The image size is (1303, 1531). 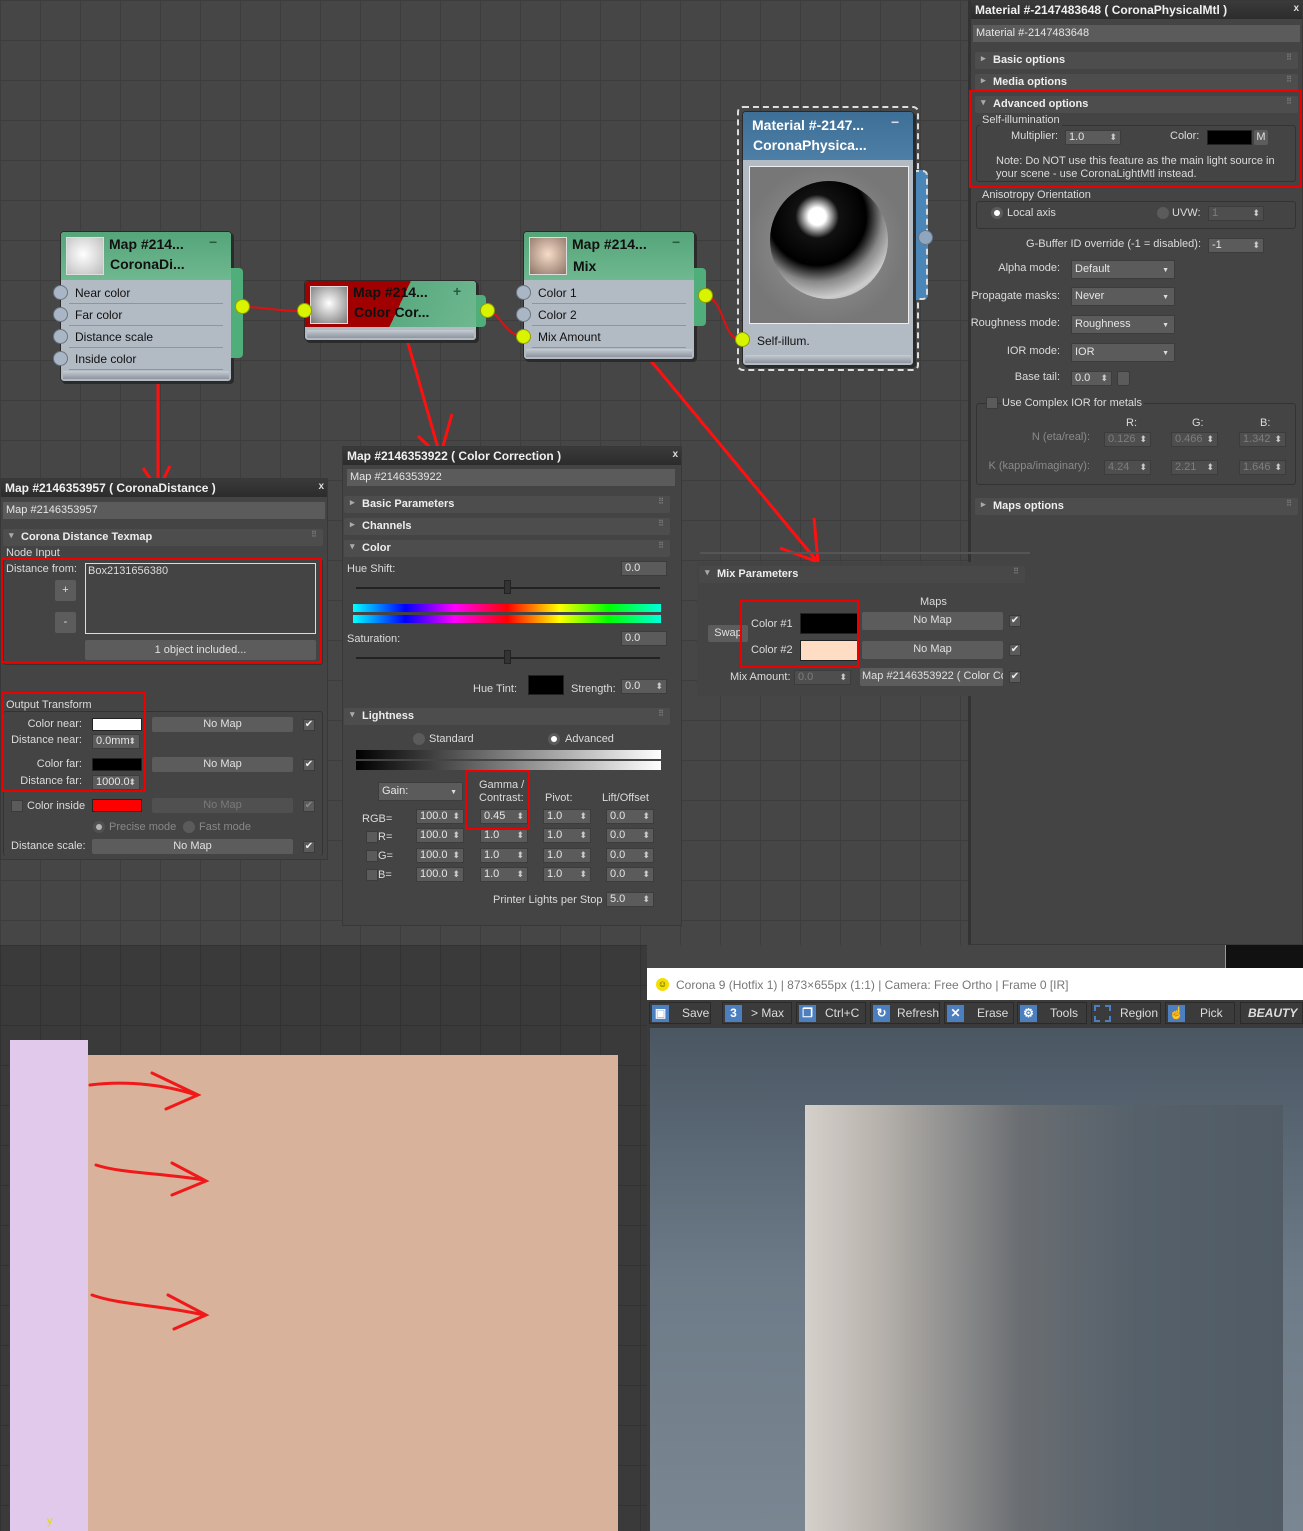 I want to click on rollout-color: Color, so click(x=507, y=548).